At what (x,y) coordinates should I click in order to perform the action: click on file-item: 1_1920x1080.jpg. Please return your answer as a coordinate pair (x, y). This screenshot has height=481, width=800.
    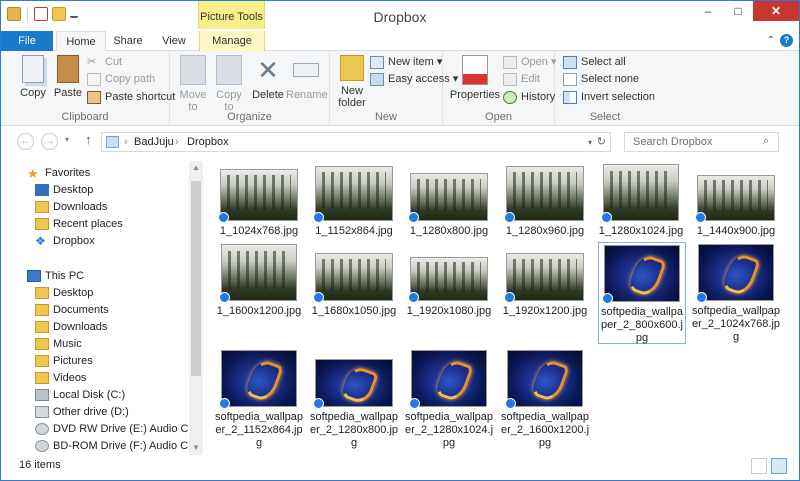
    Looking at the image, I should click on (449, 281).